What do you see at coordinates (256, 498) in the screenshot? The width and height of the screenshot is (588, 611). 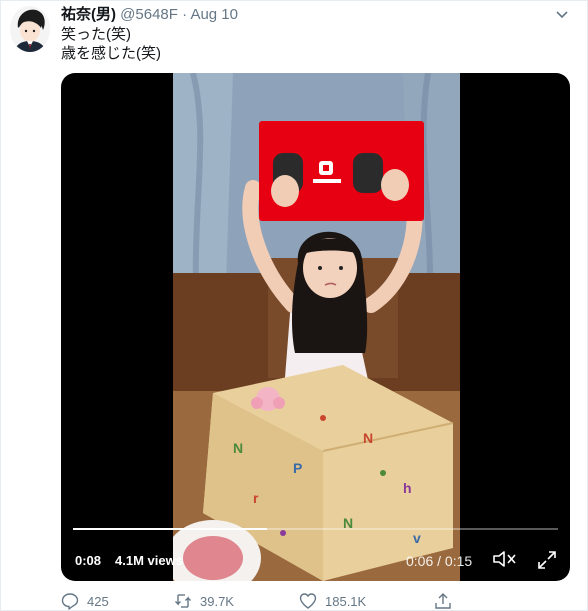 I see `svg-text: r` at bounding box center [256, 498].